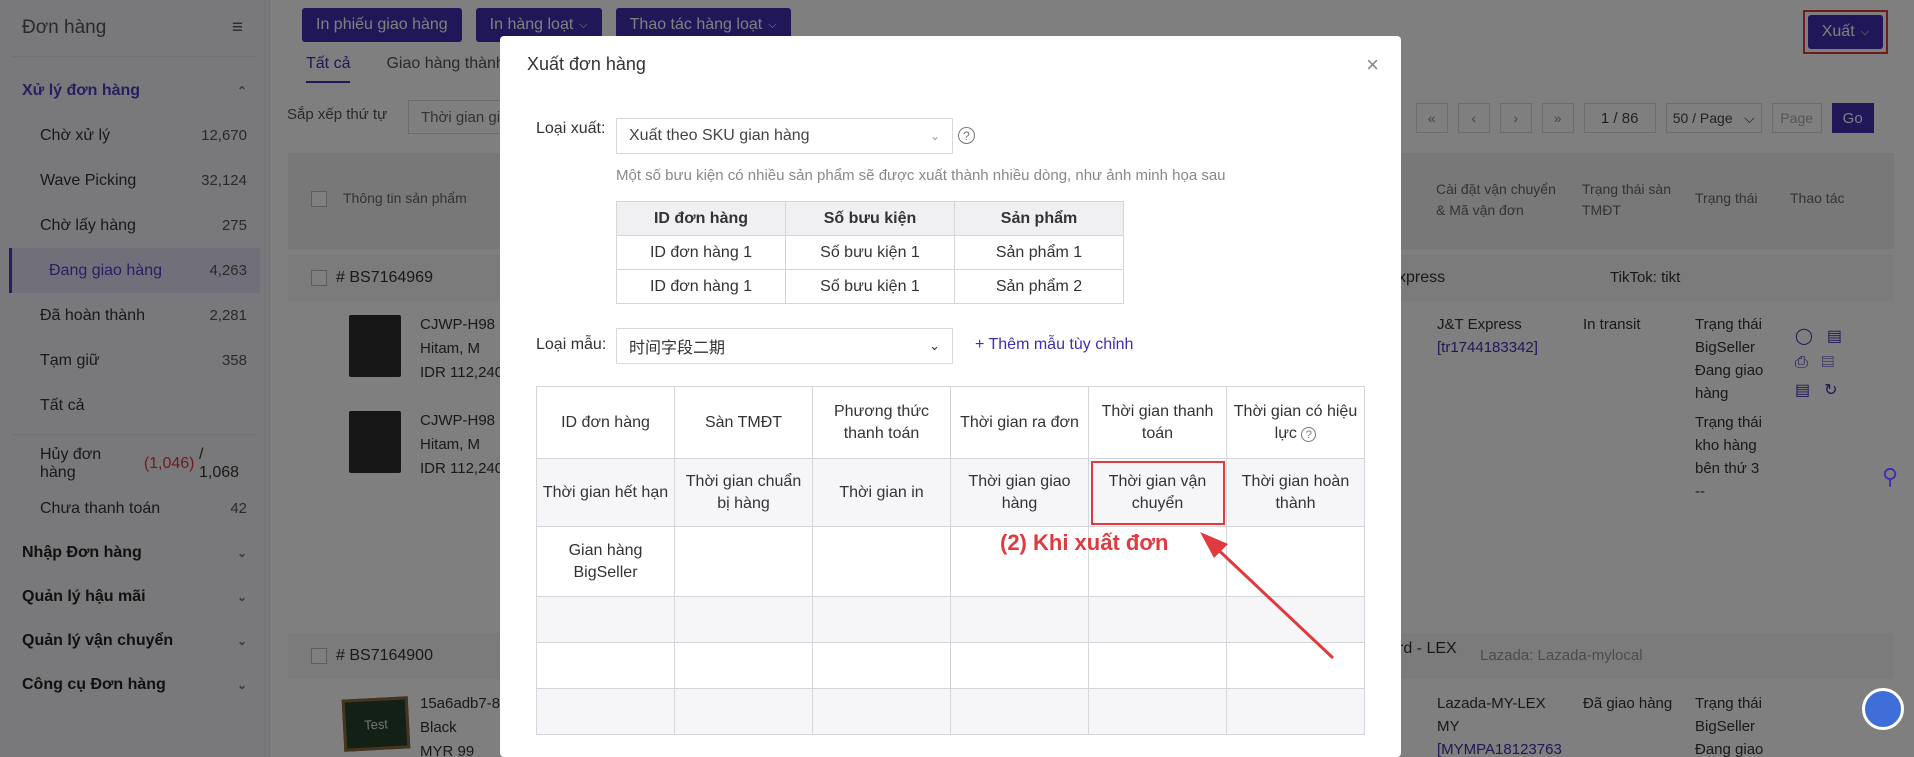 This screenshot has height=757, width=1914. Describe the element at coordinates (1039, 218) in the screenshot. I see `example-header: Sản phẩm` at that location.